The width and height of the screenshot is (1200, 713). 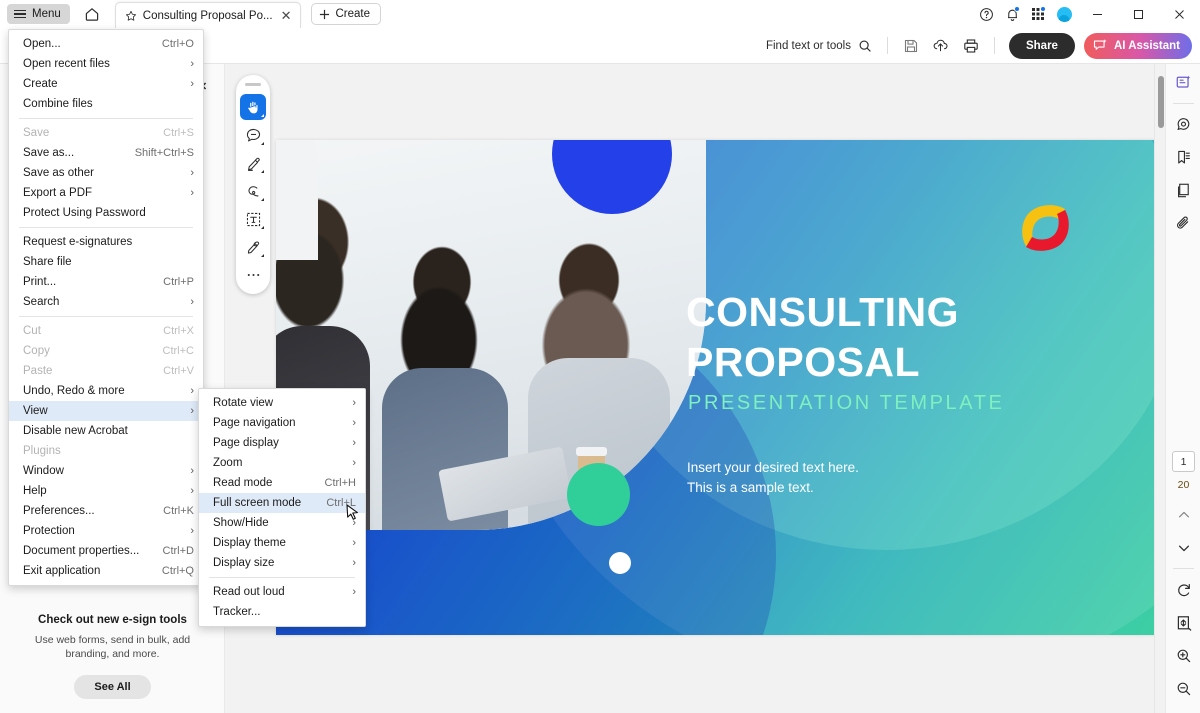 What do you see at coordinates (253, 107) in the screenshot?
I see `hand-tool-icon` at bounding box center [253, 107].